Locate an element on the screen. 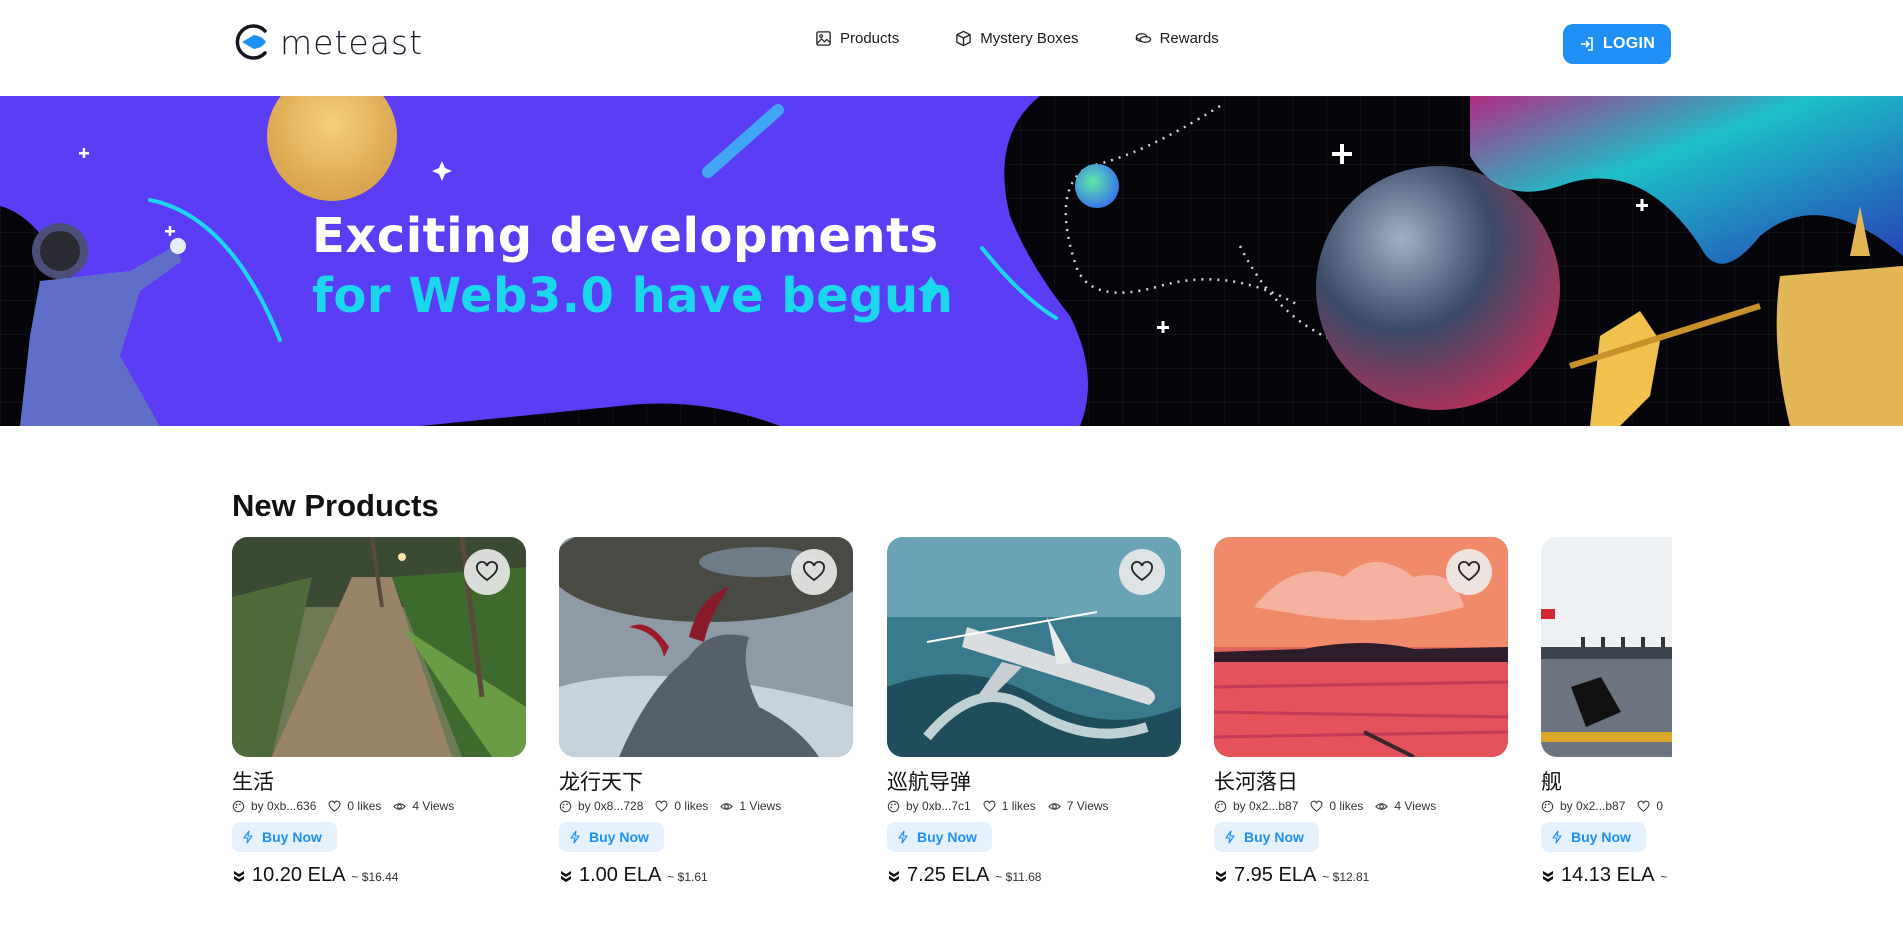 The image size is (1903, 935). product-meta: by 0x2...b87 0 is located at coordinates (1606, 806).